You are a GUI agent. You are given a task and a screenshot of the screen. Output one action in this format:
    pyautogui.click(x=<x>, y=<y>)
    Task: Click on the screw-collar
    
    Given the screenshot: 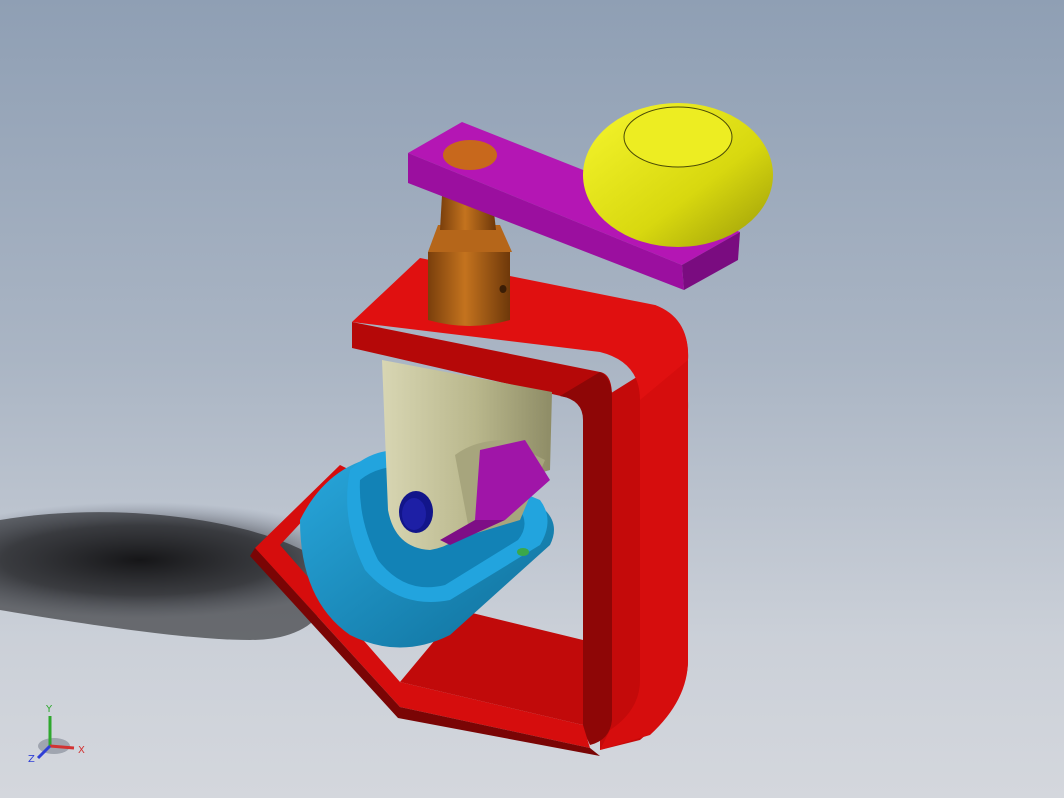 What is the action you would take?
    pyautogui.click(x=469, y=289)
    